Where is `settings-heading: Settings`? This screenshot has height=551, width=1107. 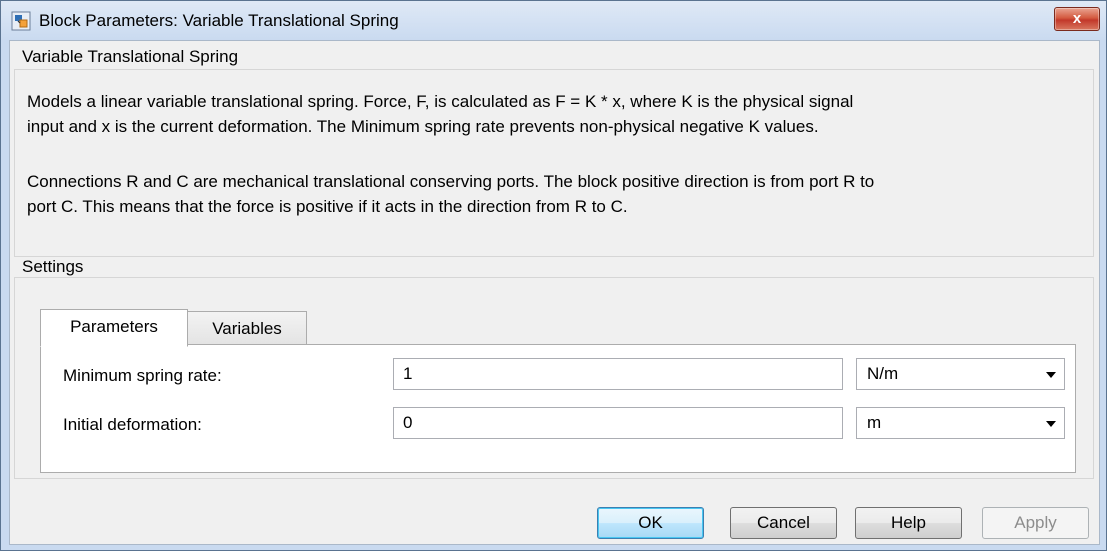
settings-heading: Settings is located at coordinates (53, 266).